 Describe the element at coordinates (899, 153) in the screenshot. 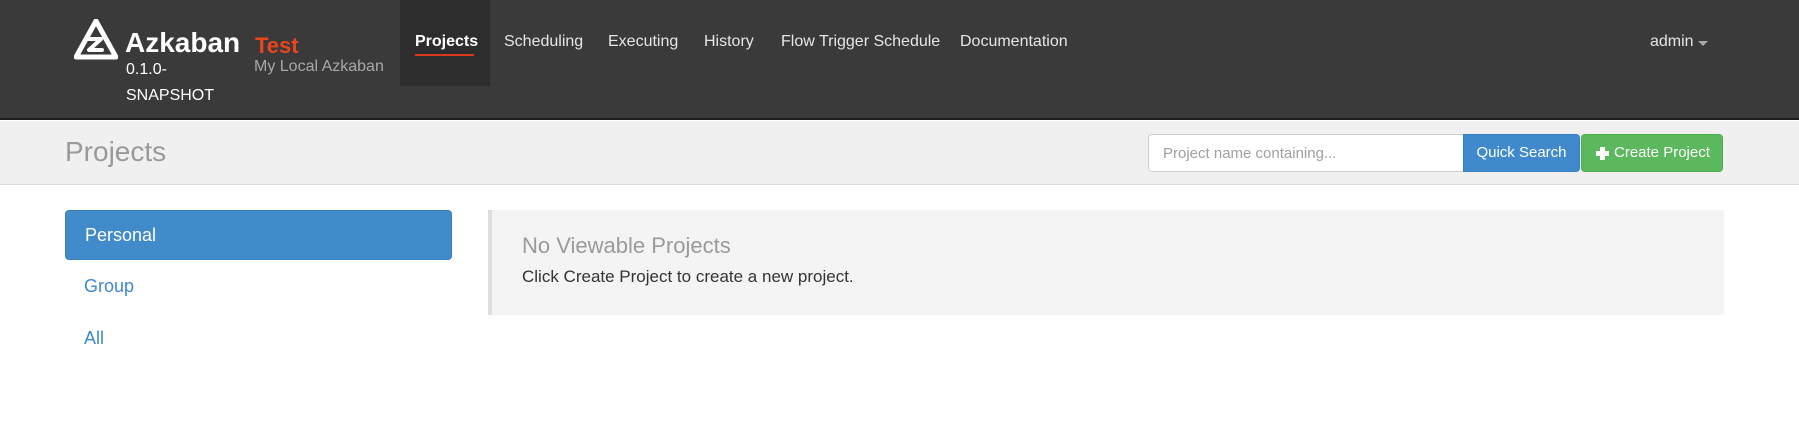

I see `page-header: Projects Quick Search Create Project` at that location.